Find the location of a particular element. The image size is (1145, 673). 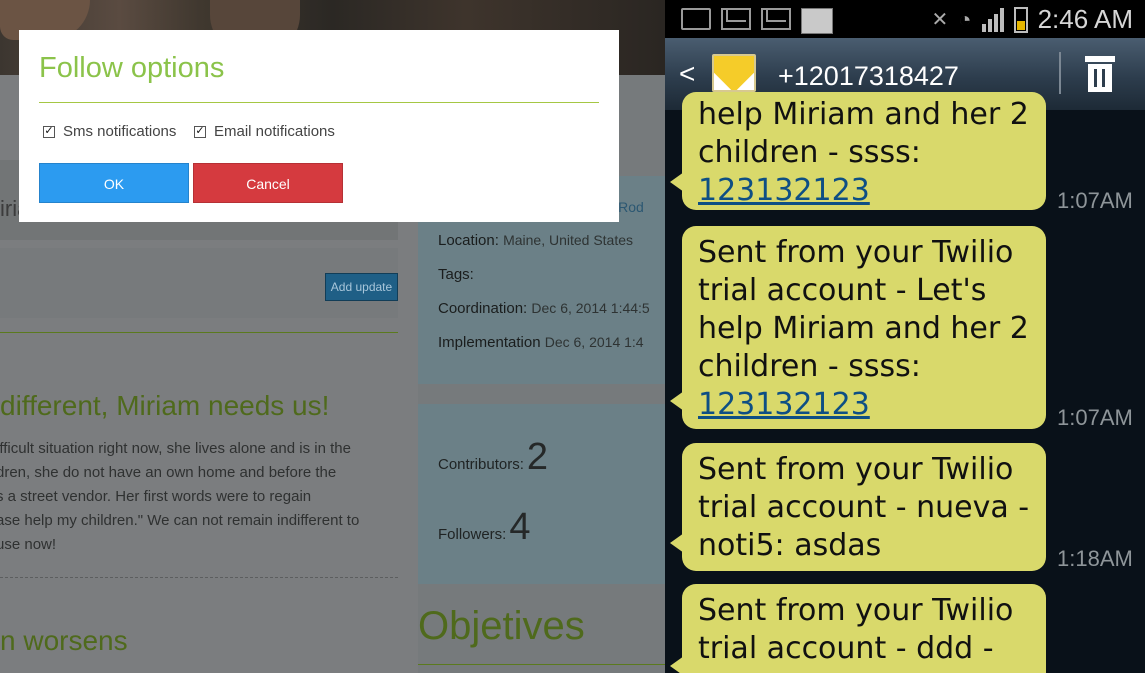

contributors-count: 2 is located at coordinates (537, 457).